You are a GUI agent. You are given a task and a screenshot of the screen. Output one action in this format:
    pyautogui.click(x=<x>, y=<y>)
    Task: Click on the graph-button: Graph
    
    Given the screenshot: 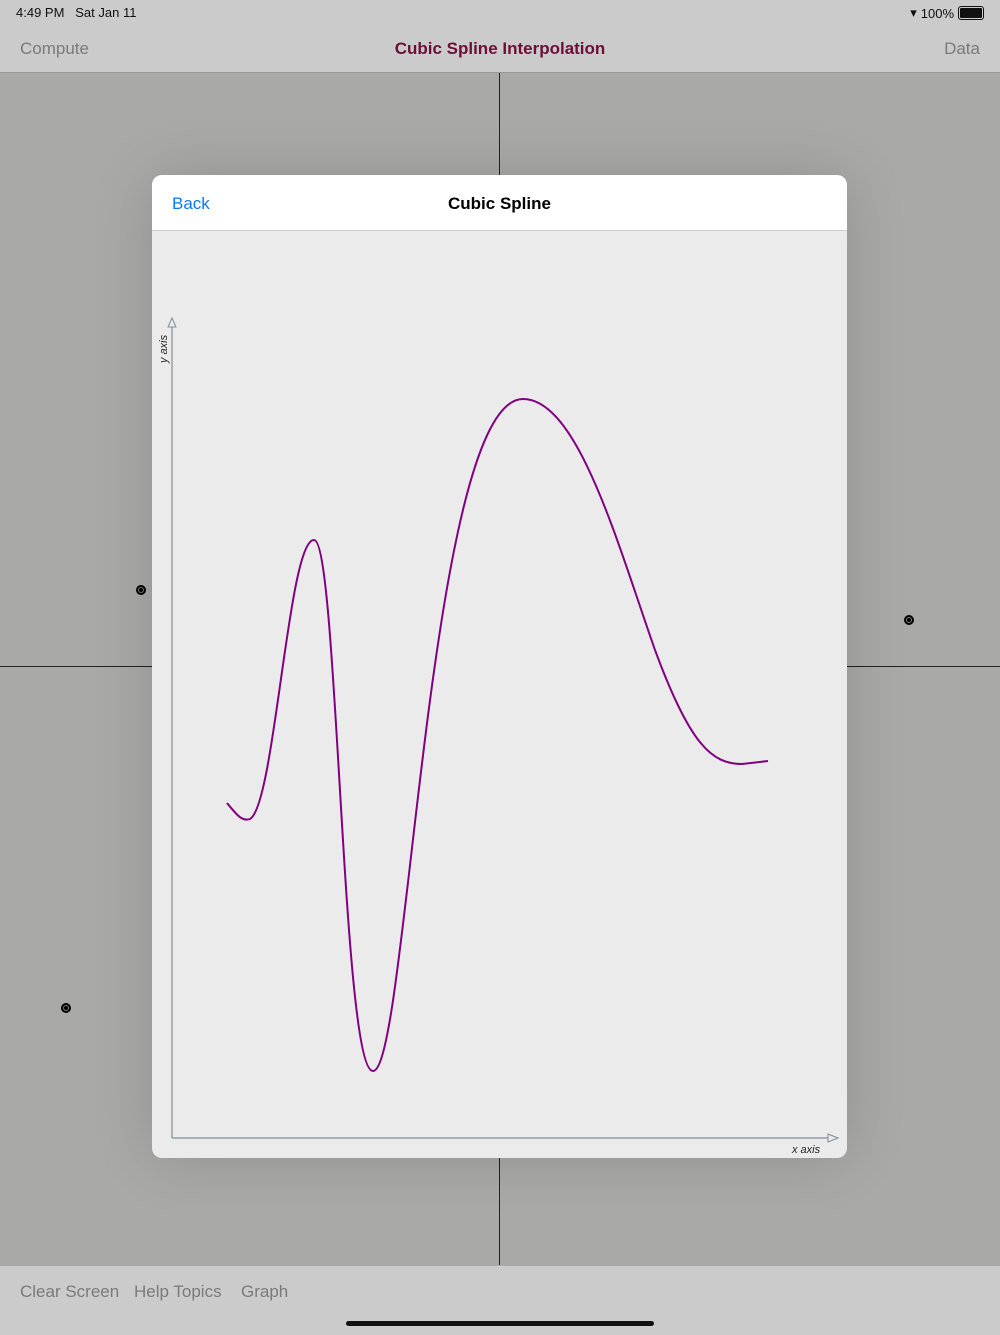 What is the action you would take?
    pyautogui.click(x=264, y=1292)
    